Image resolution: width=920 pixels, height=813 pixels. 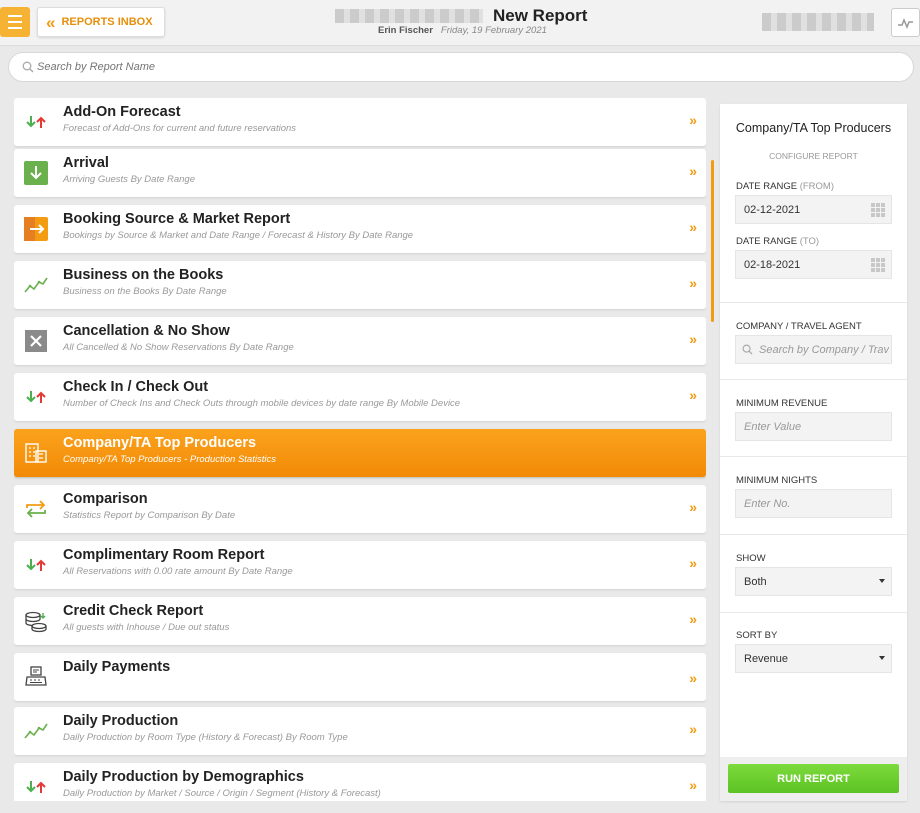 I want to click on user-date-line: Erin Fischer Friday, 19 February 2021, so click(x=462, y=30).